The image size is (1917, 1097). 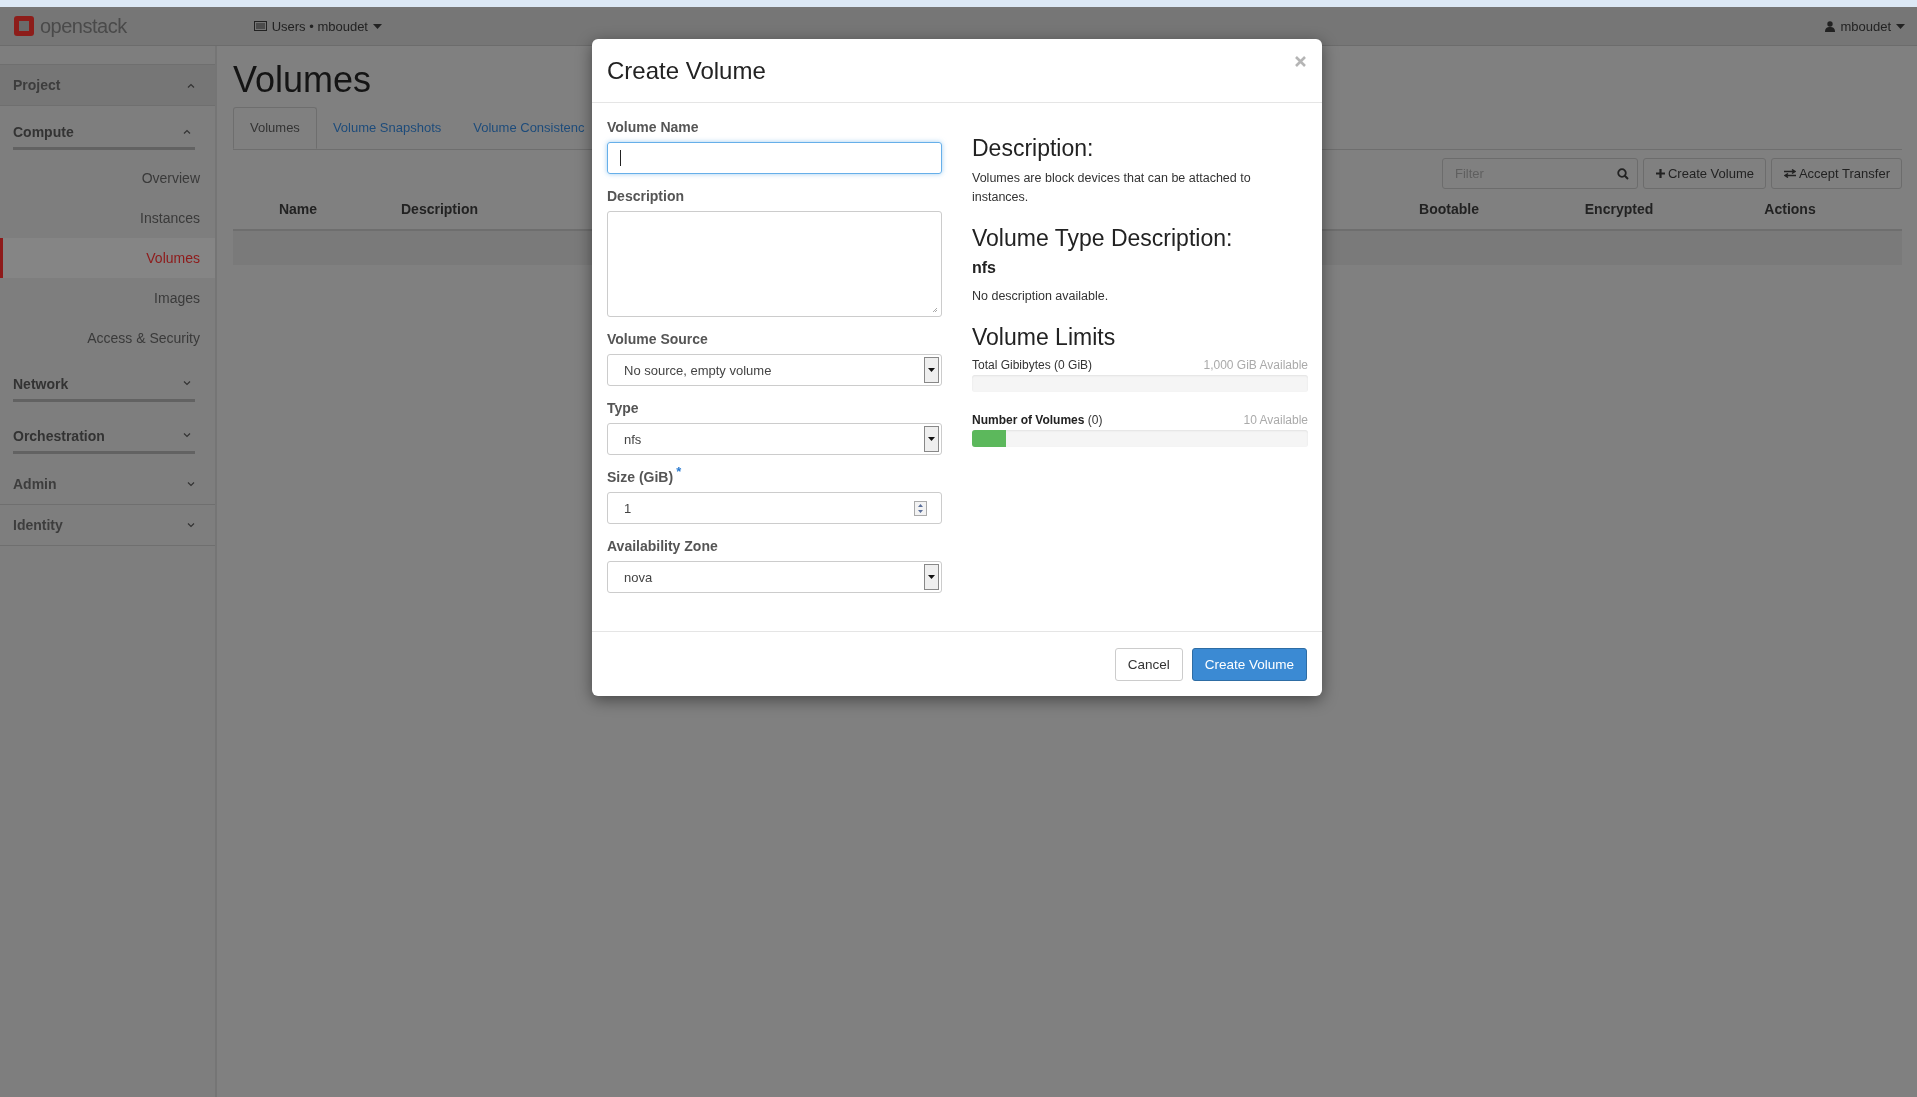 What do you see at coordinates (107, 484) in the screenshot?
I see `sidebar-section: Admin` at bounding box center [107, 484].